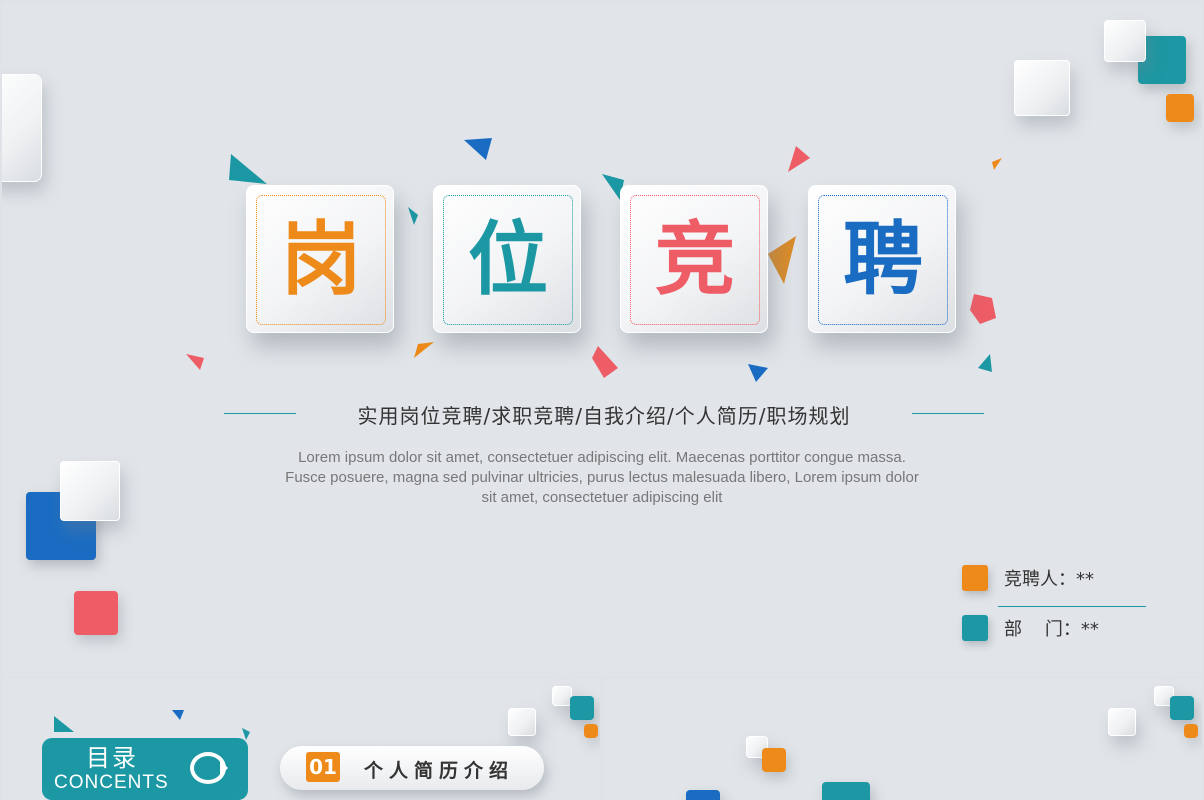 This screenshot has width=1204, height=800. I want to click on deco-square-orange-top-right, so click(1180, 108).